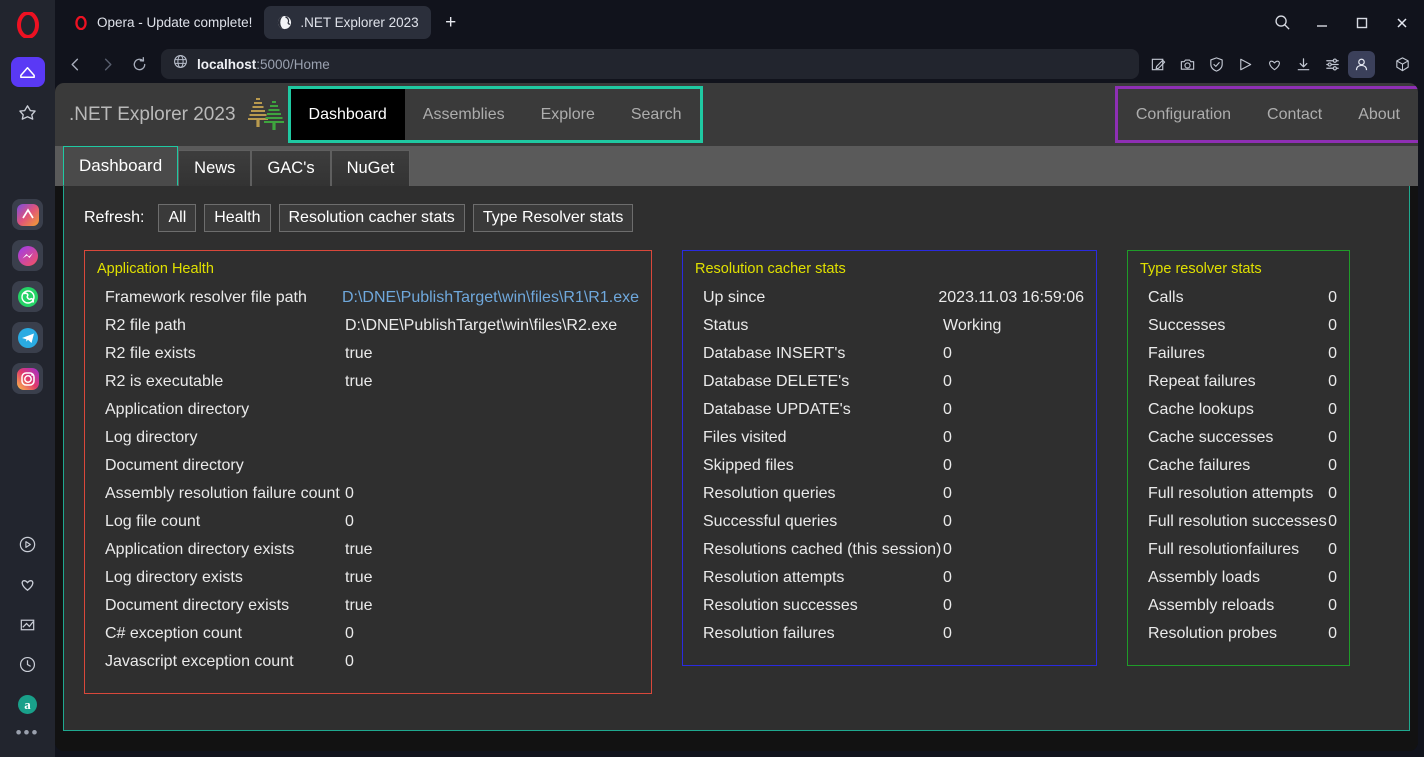 This screenshot has width=1424, height=757. Describe the element at coordinates (368, 499) in the screenshot. I see `table-row: Assembly resolution failure count 0` at that location.